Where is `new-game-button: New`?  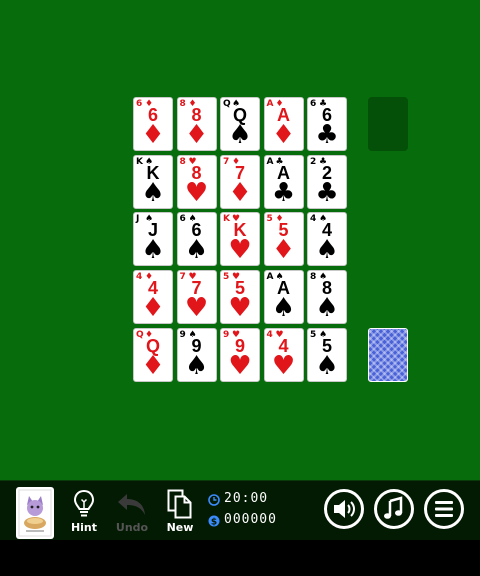 new-game-button: New is located at coordinates (180, 513).